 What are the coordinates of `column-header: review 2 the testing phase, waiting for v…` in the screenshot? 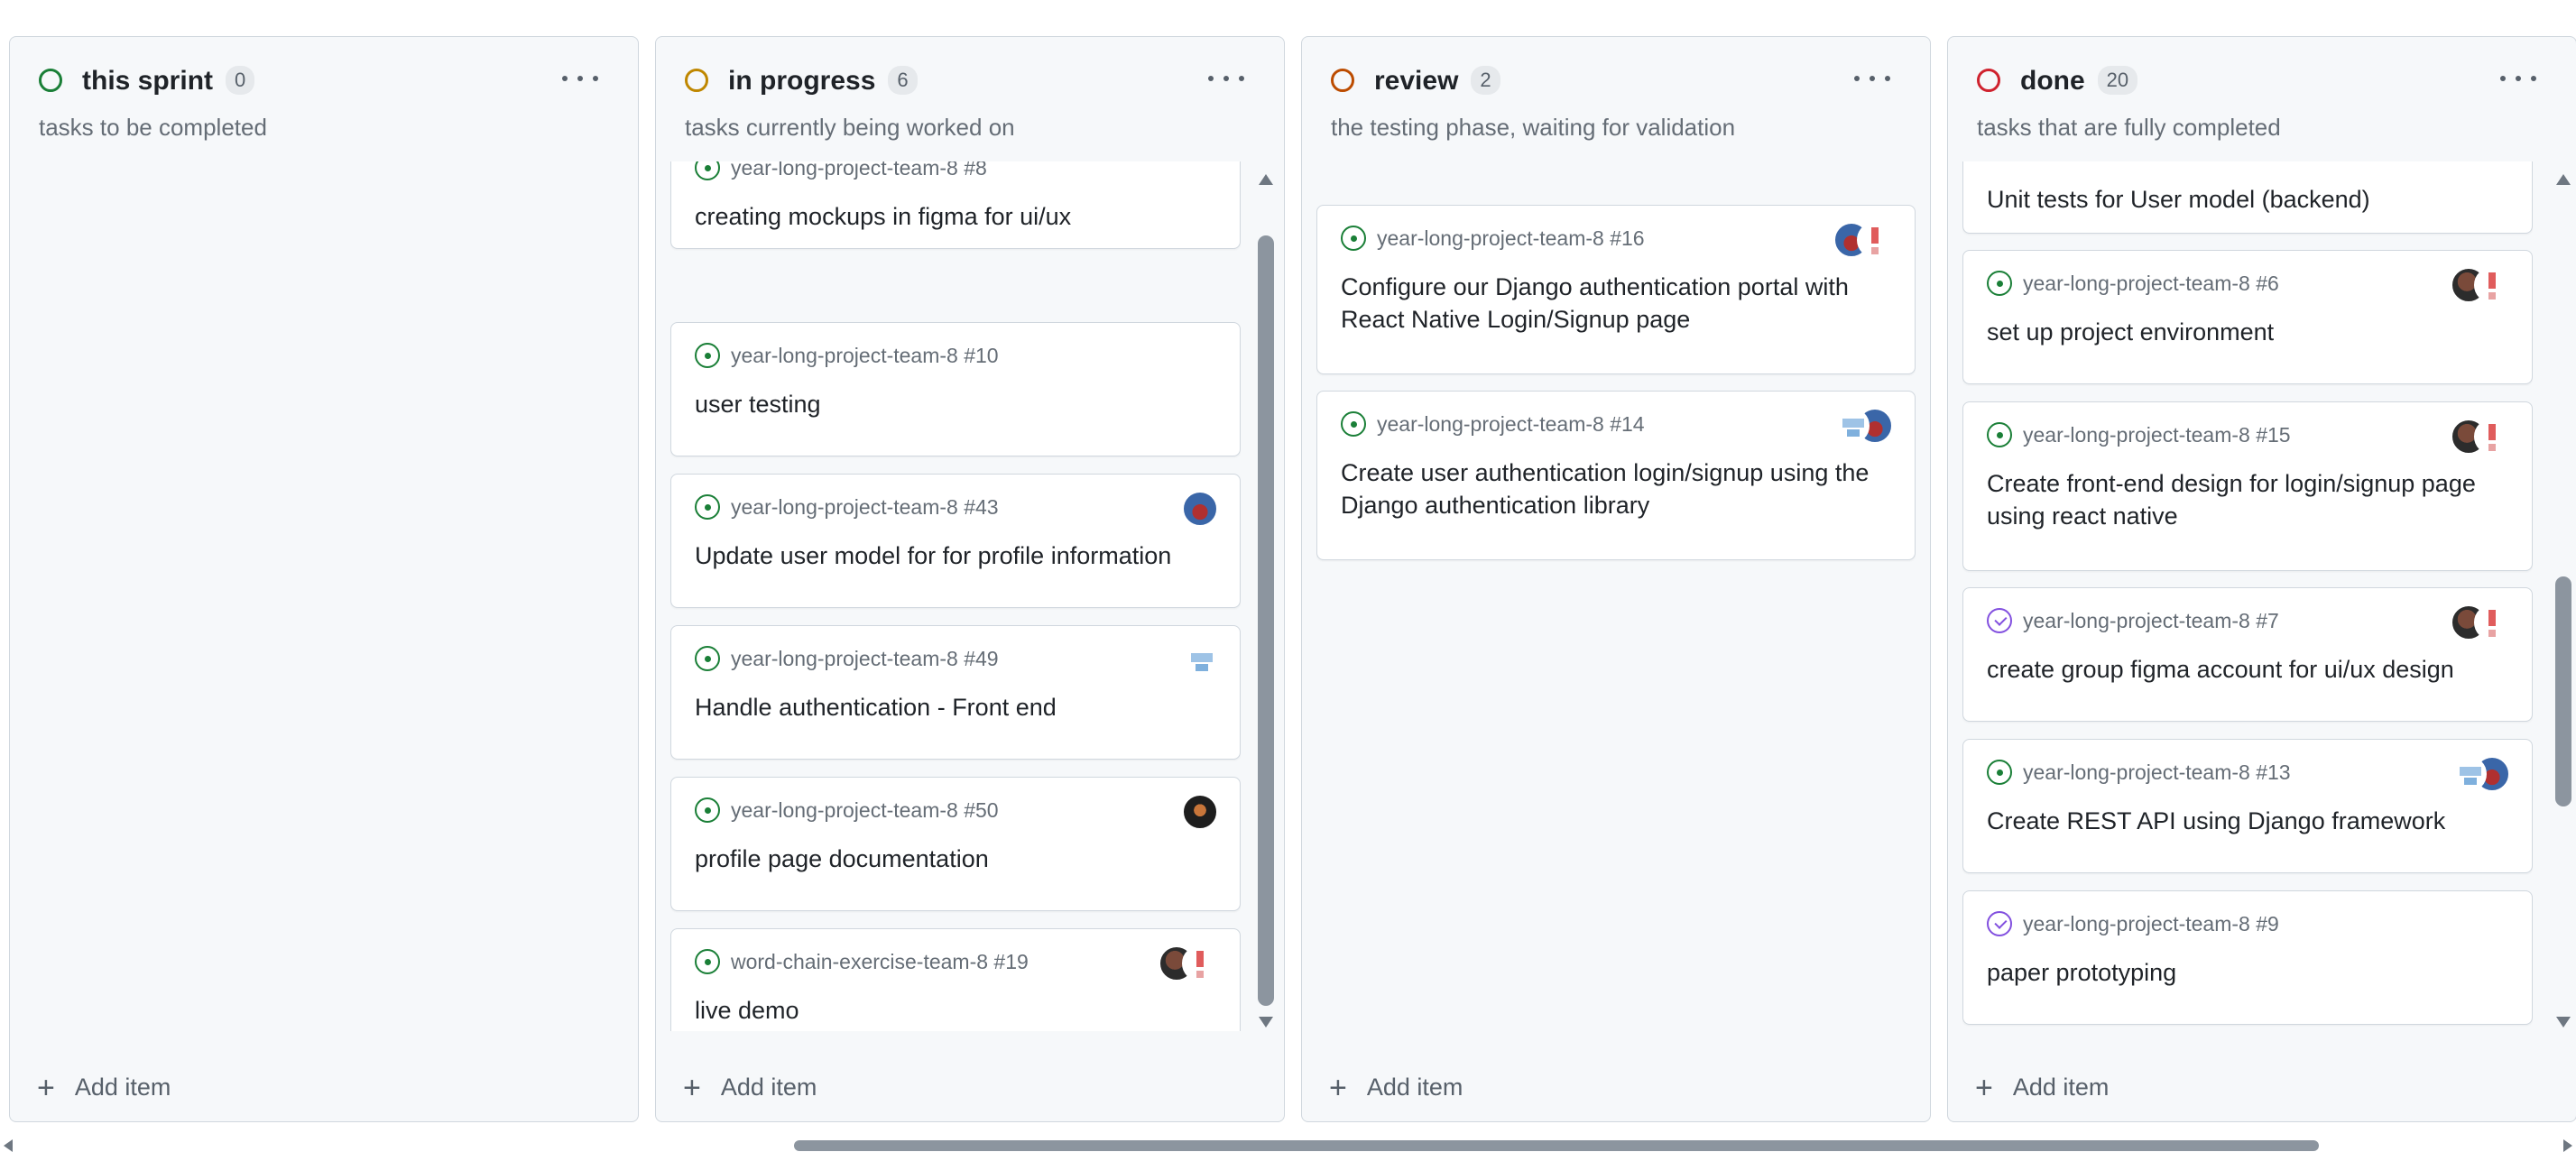 It's located at (1616, 100).